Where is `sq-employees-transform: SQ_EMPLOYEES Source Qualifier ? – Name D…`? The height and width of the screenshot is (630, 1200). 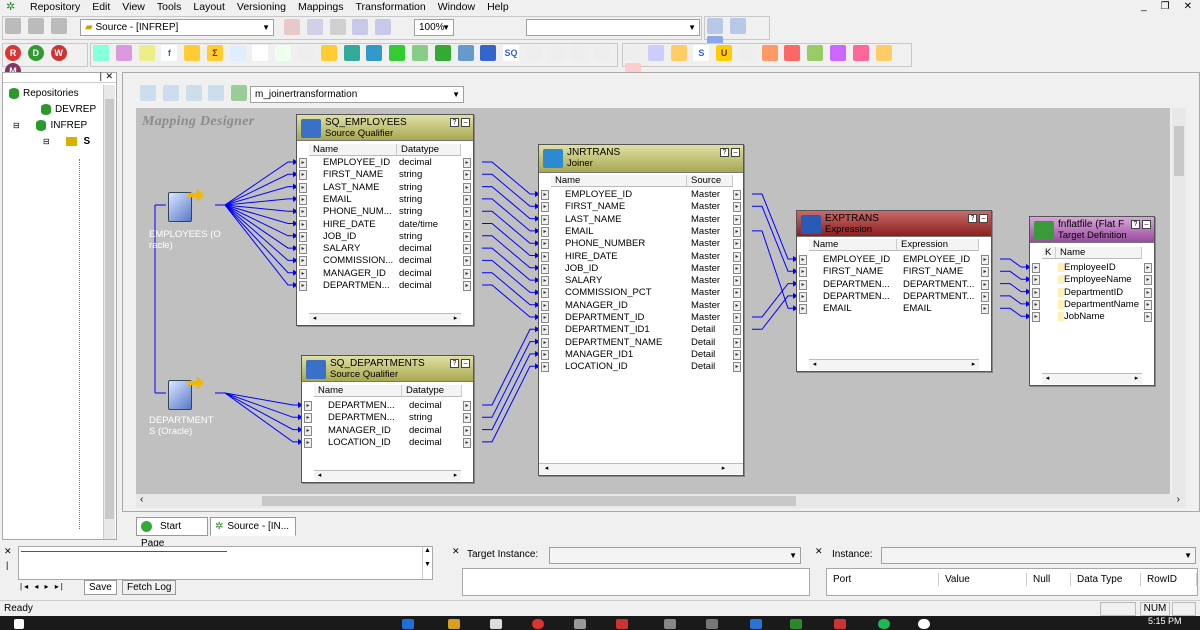 sq-employees-transform: SQ_EMPLOYEES Source Qualifier ? – Name D… is located at coordinates (385, 220).